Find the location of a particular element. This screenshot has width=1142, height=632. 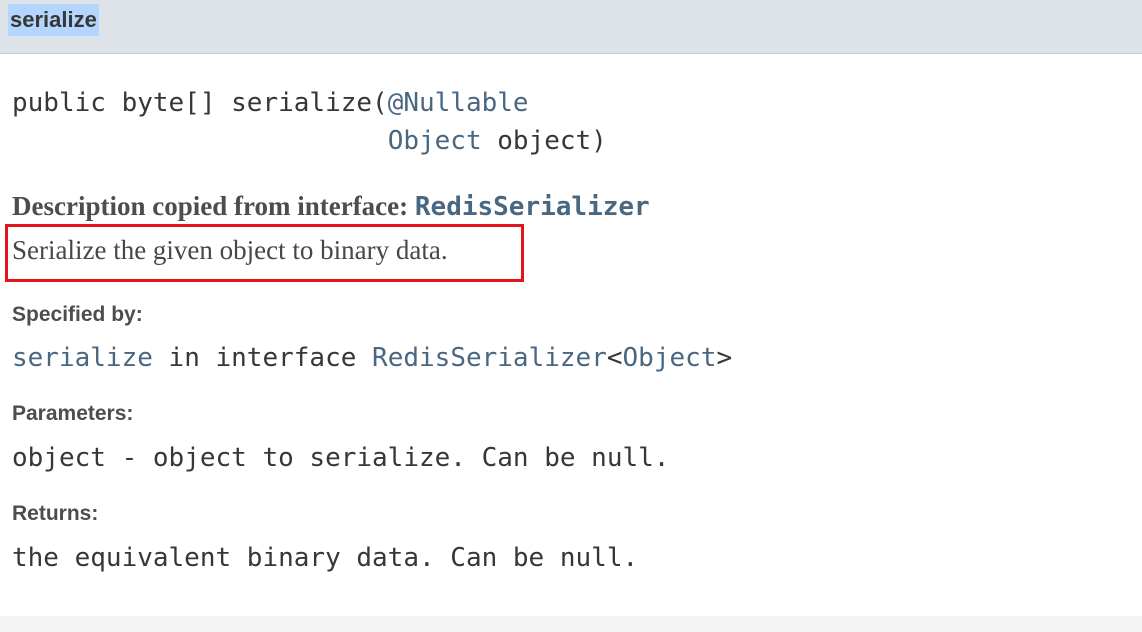

nullable-annotation-link: @Nullable is located at coordinates (458, 103).